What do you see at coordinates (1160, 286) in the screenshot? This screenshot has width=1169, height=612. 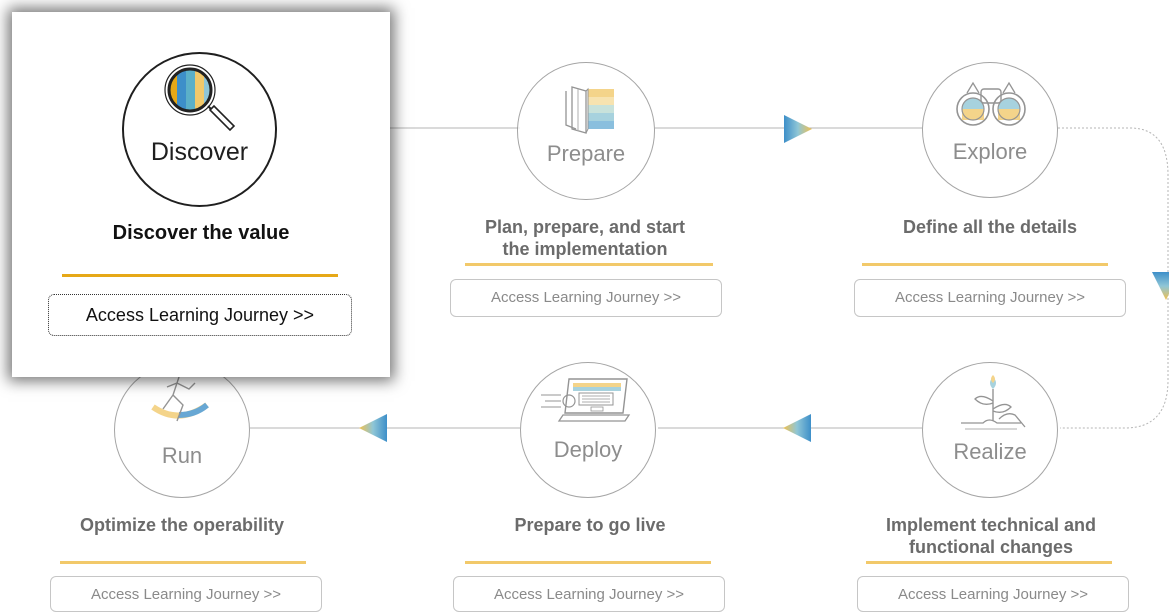 I see `arrow-down-icon` at bounding box center [1160, 286].